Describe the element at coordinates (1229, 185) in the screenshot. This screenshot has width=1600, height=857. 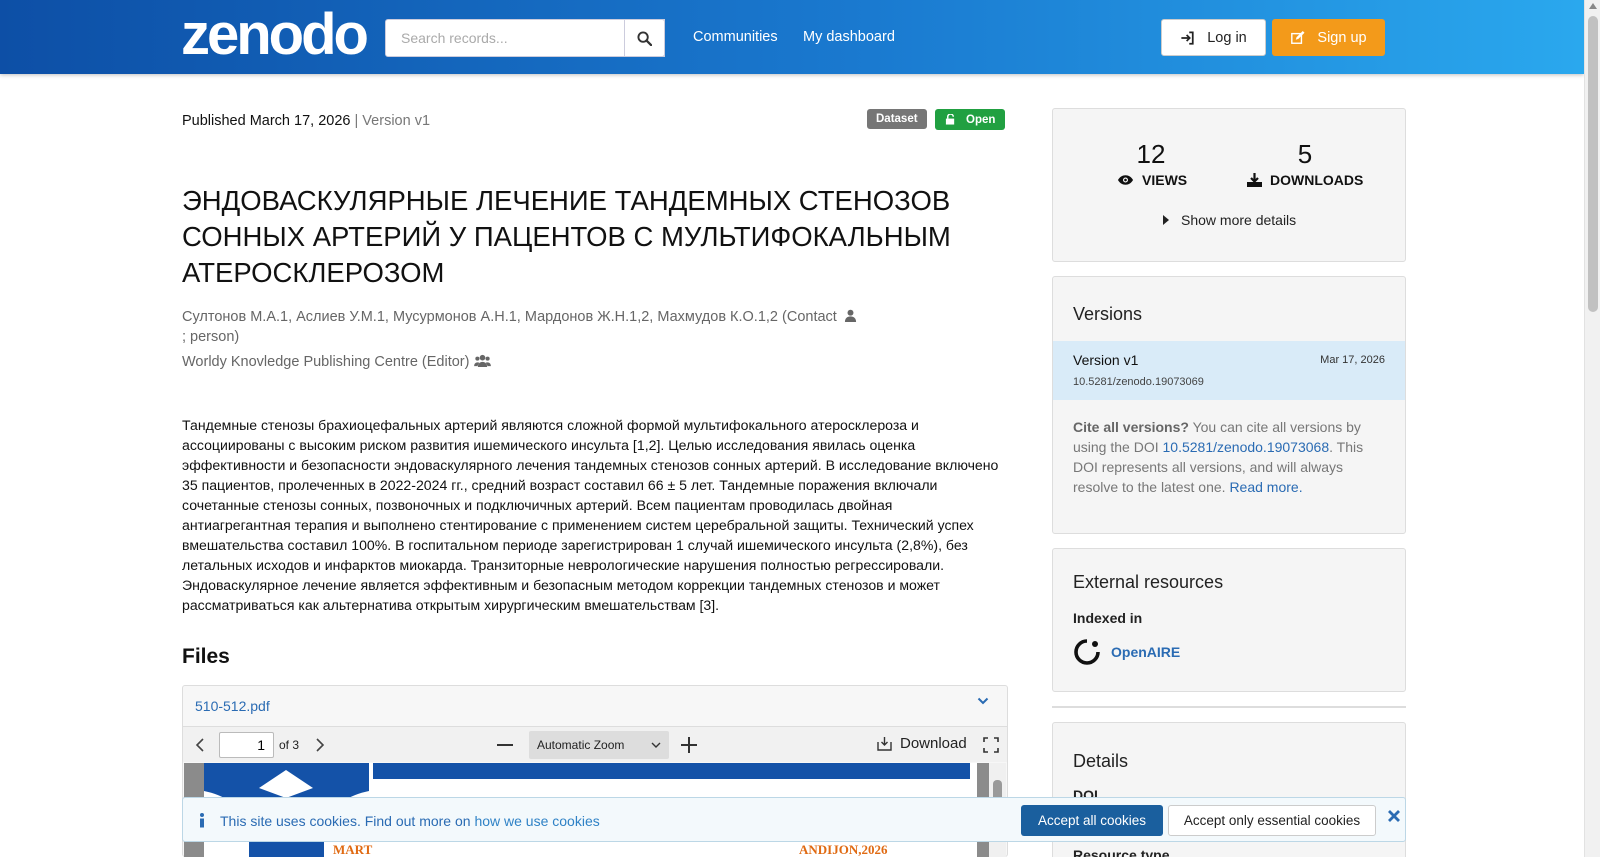
I see `stats-card: 12 VIEWS 5 DOWNLOADS Show more details` at that location.